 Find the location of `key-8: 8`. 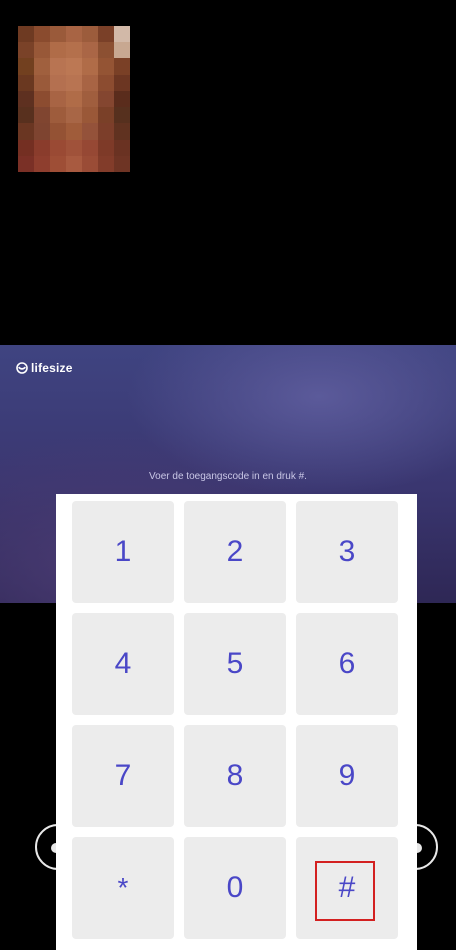

key-8: 8 is located at coordinates (235, 776).